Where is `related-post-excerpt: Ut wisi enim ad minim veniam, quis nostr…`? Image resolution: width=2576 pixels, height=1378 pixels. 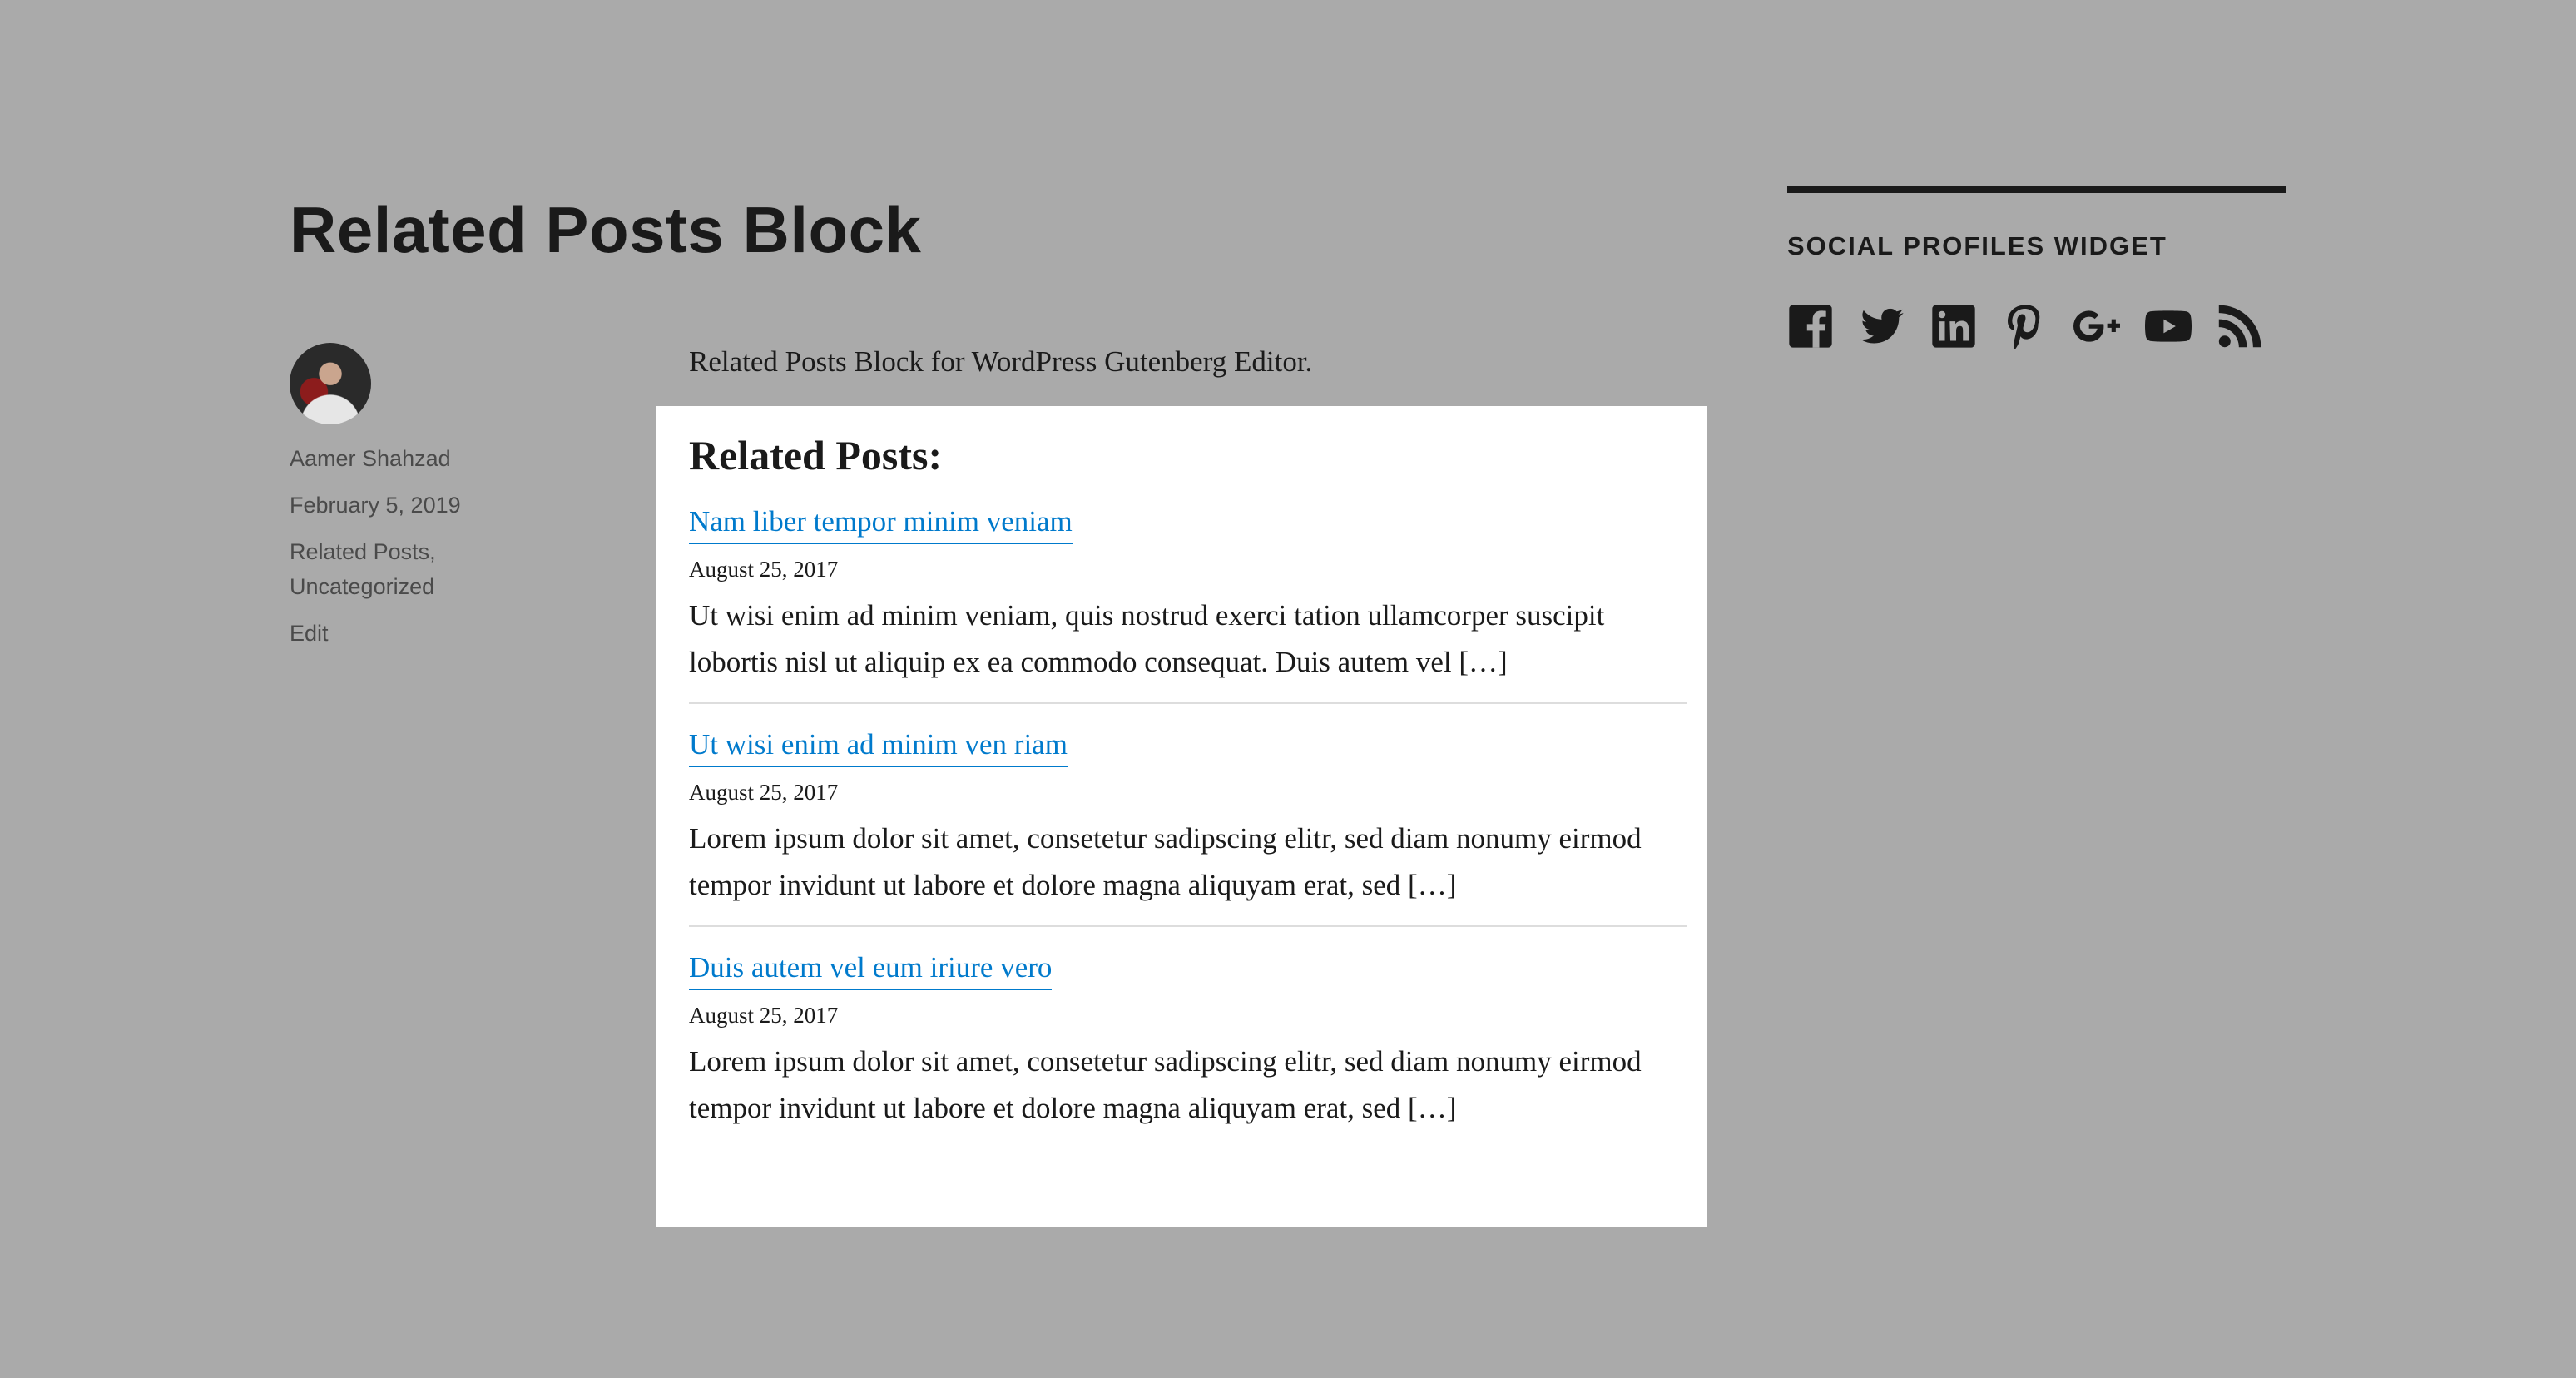
related-post-excerpt: Ut wisi enim ad minim veniam, quis nostr… is located at coordinates (1147, 639).